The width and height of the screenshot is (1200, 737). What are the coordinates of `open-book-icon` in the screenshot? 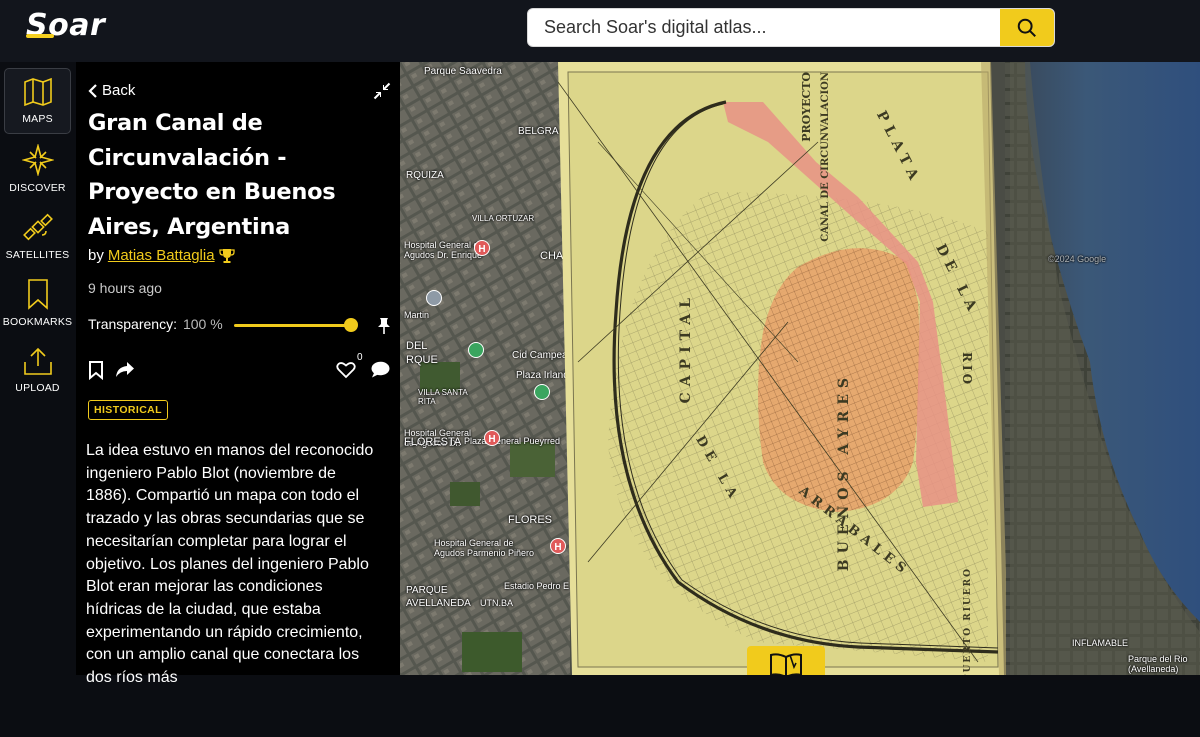 It's located at (786, 664).